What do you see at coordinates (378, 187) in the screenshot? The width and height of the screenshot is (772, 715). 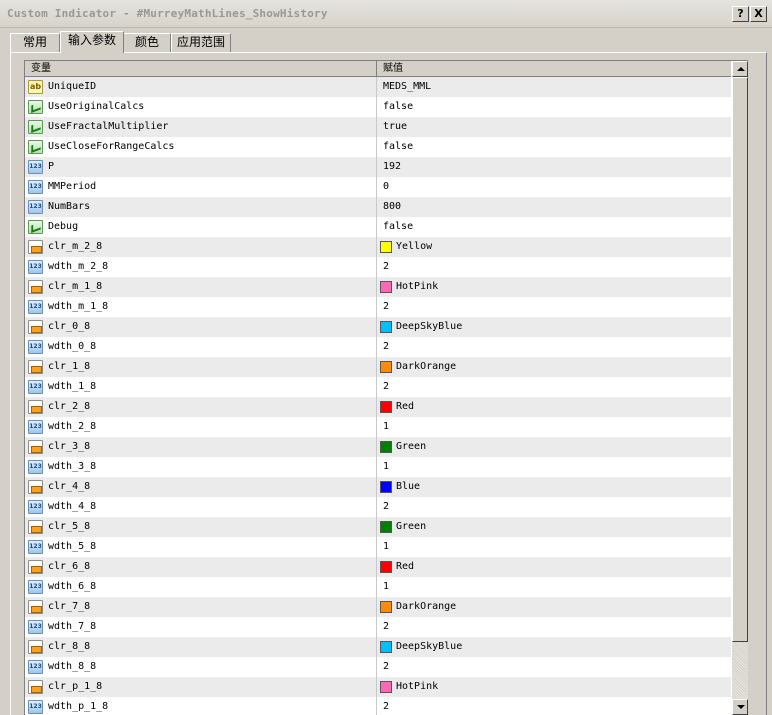 I see `parameter-row: MMPeriod 0` at bounding box center [378, 187].